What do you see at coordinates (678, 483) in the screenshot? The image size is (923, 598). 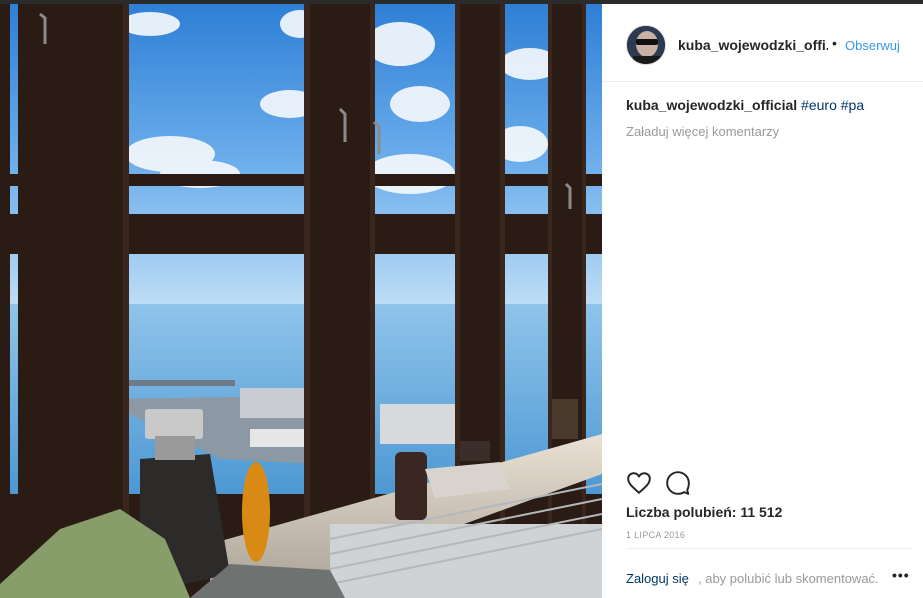 I see `comment-icon` at bounding box center [678, 483].